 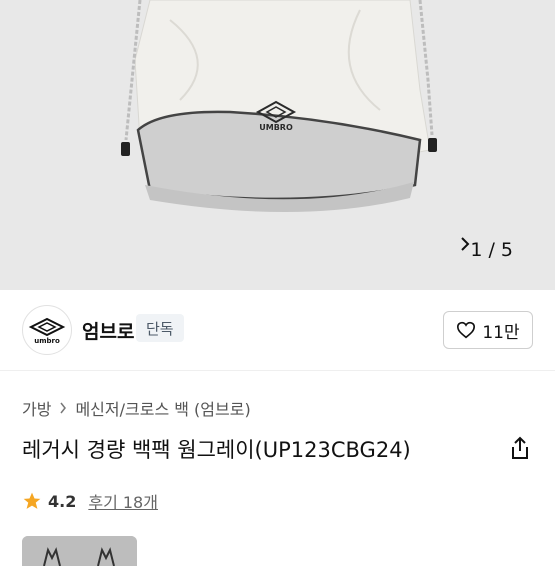 I want to click on chevron-right-icon, so click(x=63, y=408).